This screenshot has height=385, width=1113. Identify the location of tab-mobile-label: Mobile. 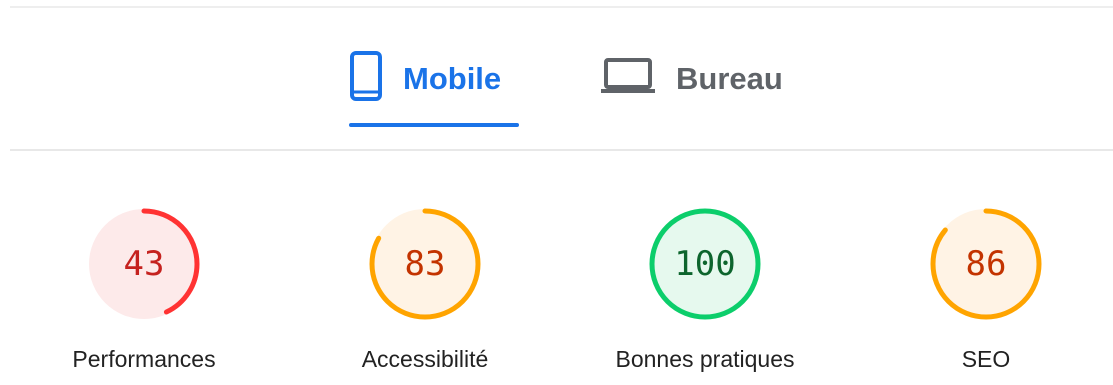
(452, 78).